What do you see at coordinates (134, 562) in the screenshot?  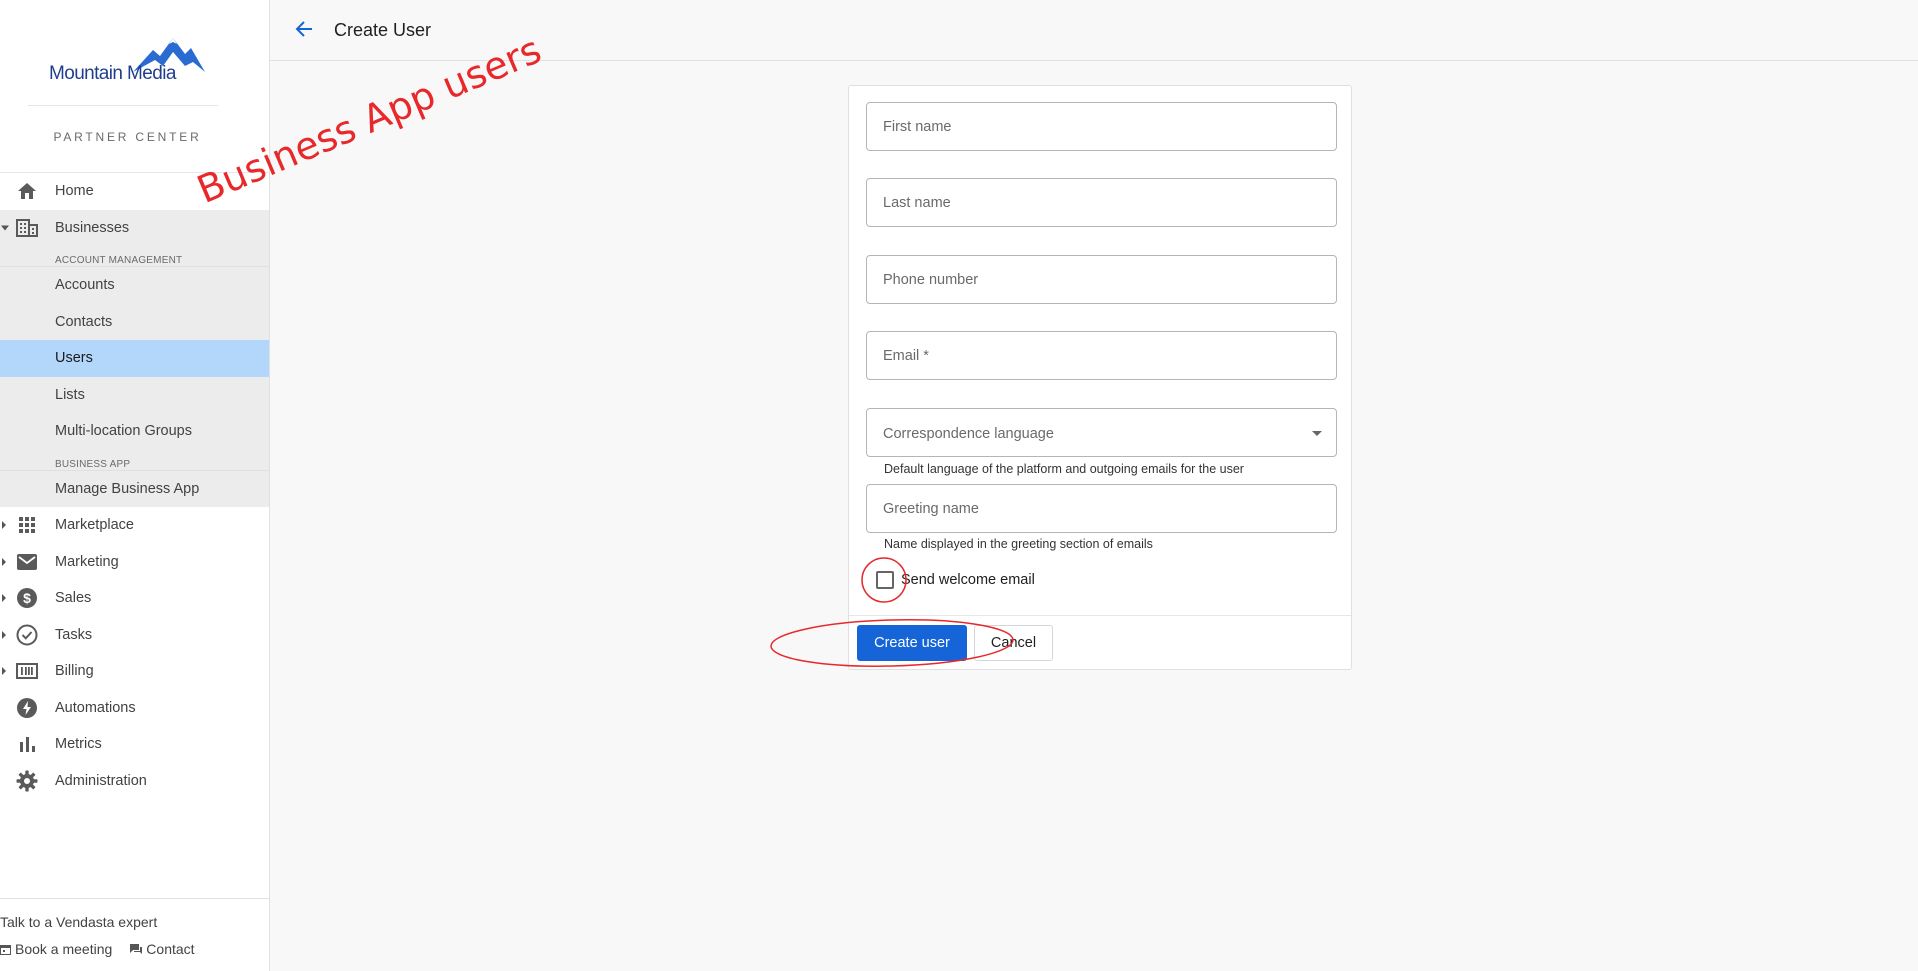 I see `sidebar-item-marketing: Marketing` at bounding box center [134, 562].